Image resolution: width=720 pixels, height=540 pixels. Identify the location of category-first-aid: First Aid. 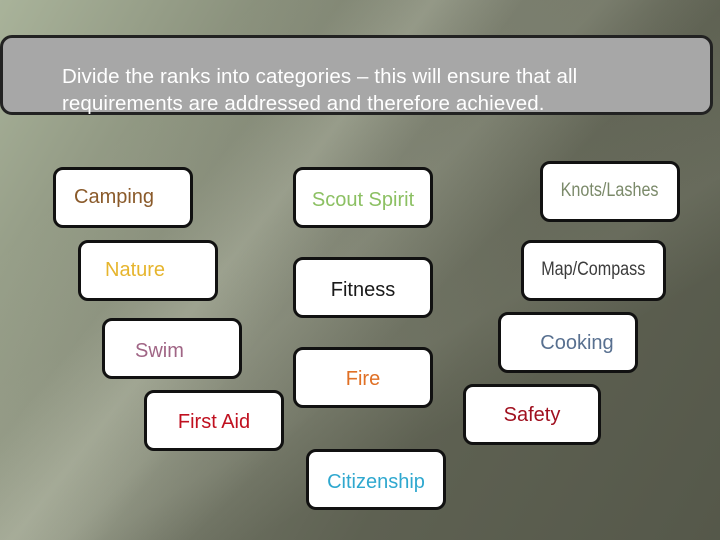
(214, 420).